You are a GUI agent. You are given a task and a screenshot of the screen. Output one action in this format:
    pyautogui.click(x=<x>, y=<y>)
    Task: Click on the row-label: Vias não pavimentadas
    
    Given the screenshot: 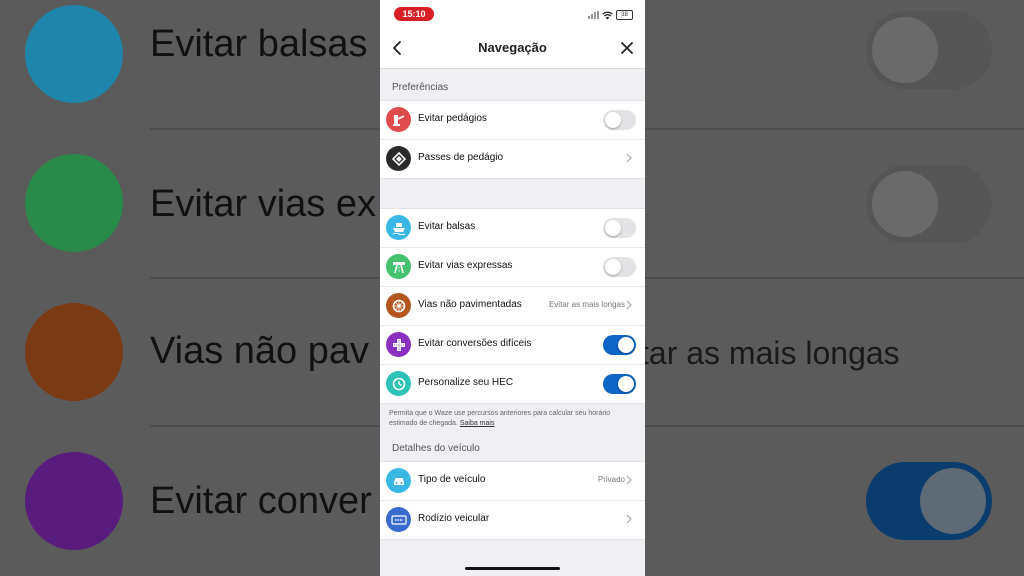 What is the action you would take?
    pyautogui.click(x=470, y=304)
    